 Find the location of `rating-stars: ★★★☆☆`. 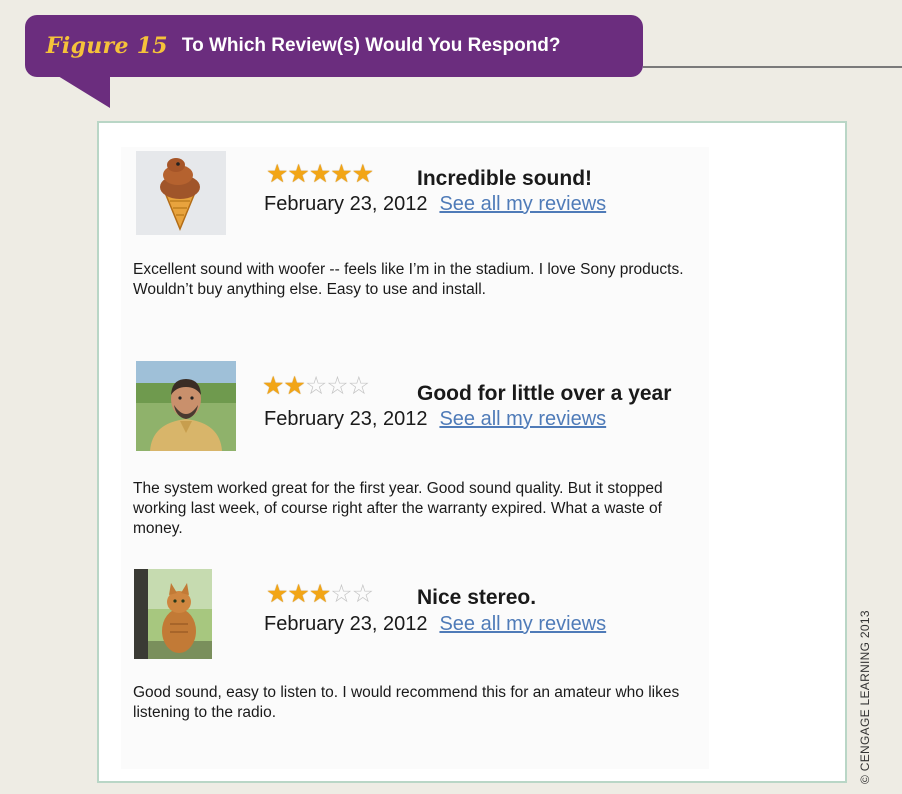

rating-stars: ★★★☆☆ is located at coordinates (320, 594).